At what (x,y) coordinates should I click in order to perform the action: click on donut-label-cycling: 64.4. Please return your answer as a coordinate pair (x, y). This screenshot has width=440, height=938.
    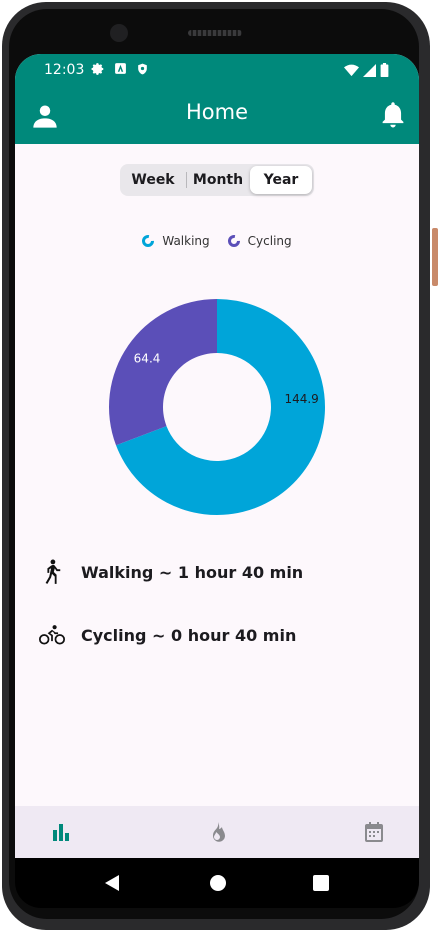
    Looking at the image, I should click on (147, 359).